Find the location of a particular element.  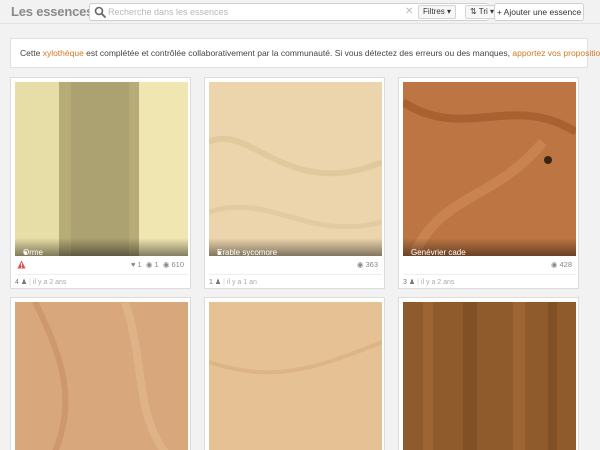

clear-search-icon: ✕ is located at coordinates (409, 11).